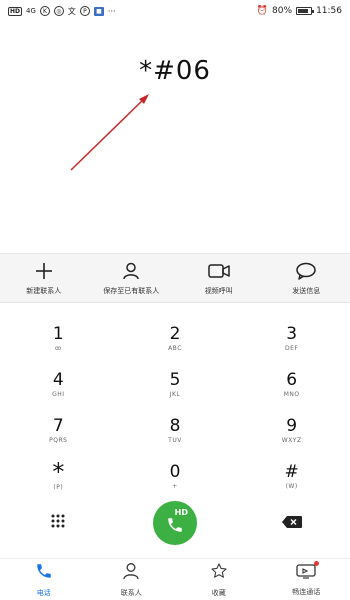 The height and width of the screenshot is (600, 350). Describe the element at coordinates (181, 512) in the screenshot. I see `hd-call-badge: HD` at that location.